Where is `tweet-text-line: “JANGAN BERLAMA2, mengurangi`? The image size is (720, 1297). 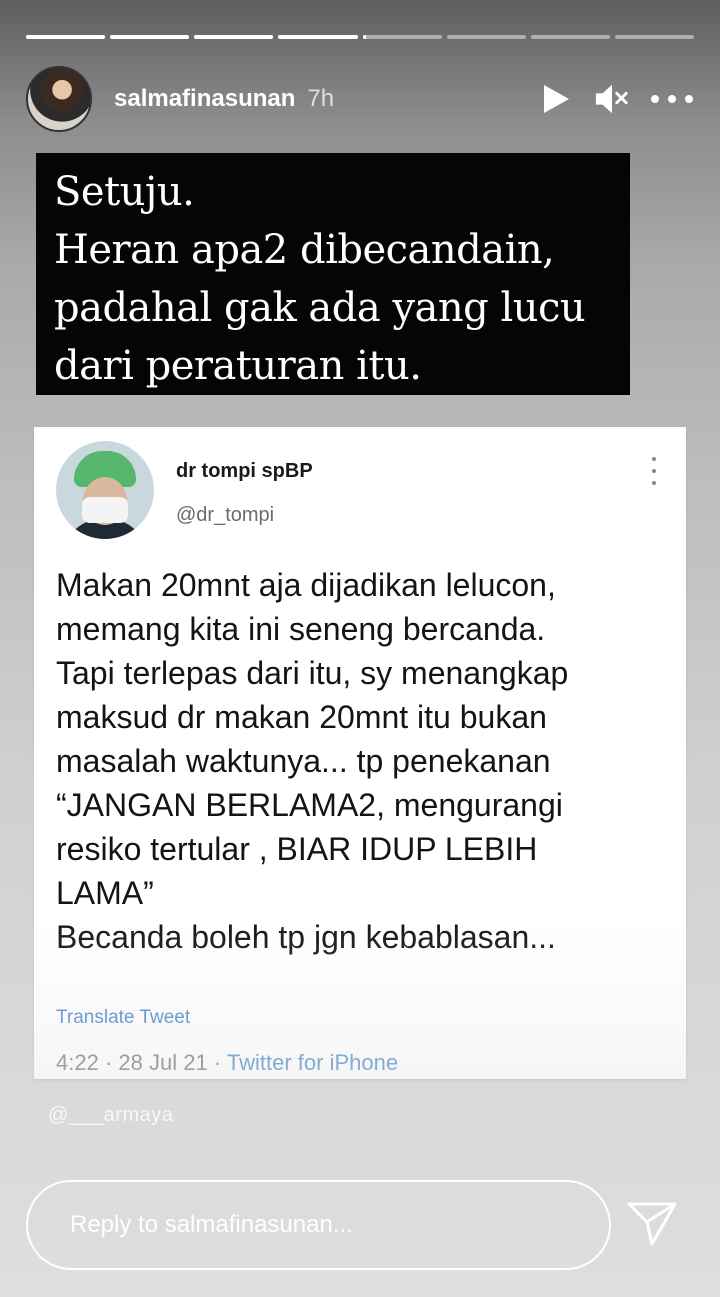
tweet-text-line: “JANGAN BERLAMA2, mengurangi is located at coordinates (309, 805).